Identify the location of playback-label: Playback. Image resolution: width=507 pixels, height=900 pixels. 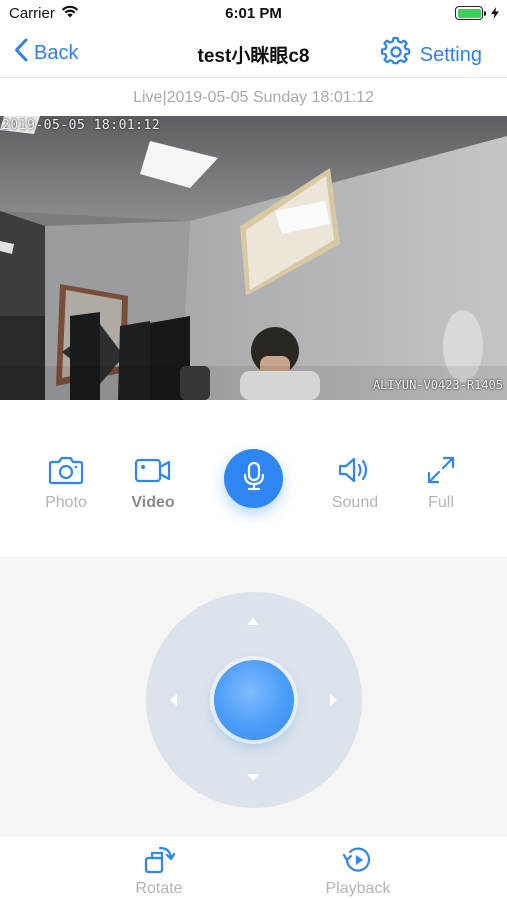
(358, 888).